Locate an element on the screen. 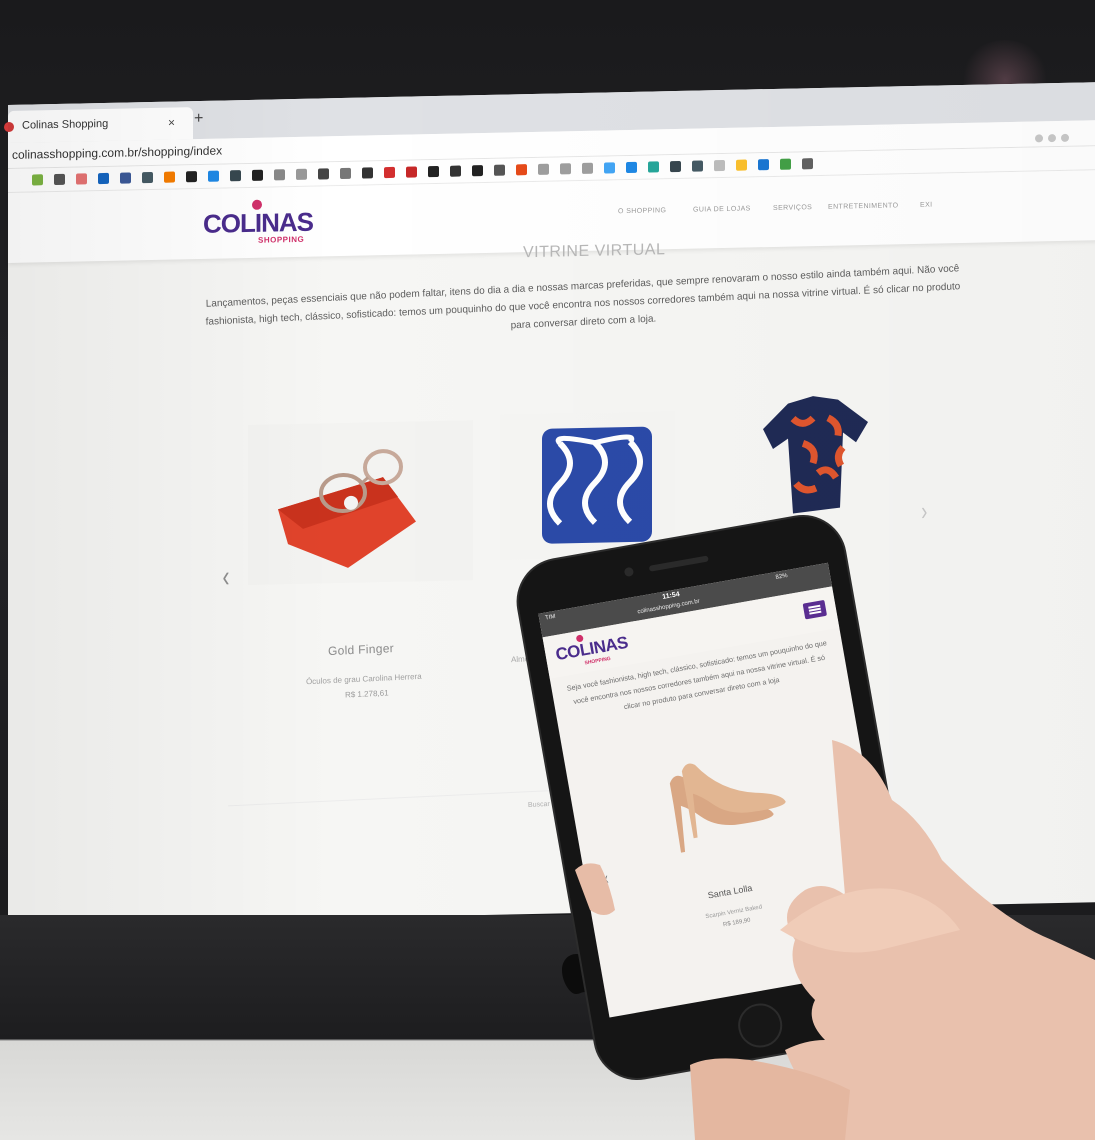 This screenshot has width=1095, height=1140. product-image-shirt is located at coordinates (815, 453).